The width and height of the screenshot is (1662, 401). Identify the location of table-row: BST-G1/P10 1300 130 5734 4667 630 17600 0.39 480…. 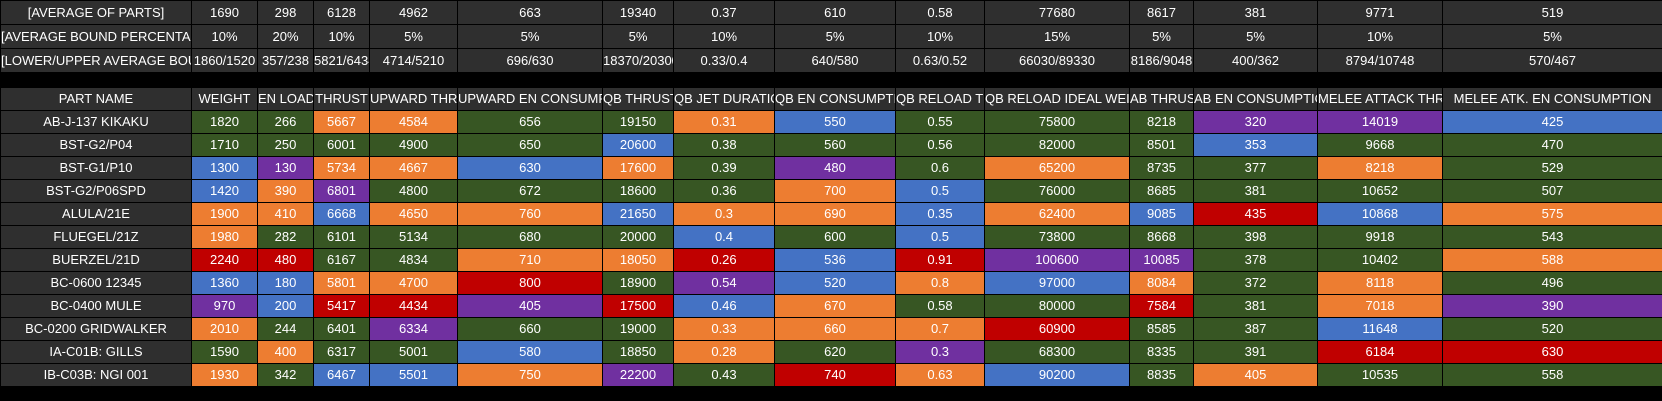
(831, 168).